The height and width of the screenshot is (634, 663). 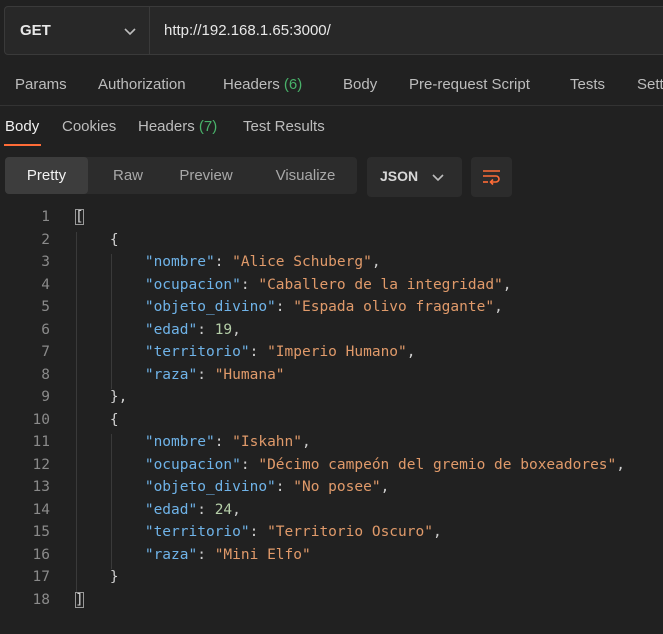 What do you see at coordinates (45, 374) in the screenshot?
I see `line-number: 8` at bounding box center [45, 374].